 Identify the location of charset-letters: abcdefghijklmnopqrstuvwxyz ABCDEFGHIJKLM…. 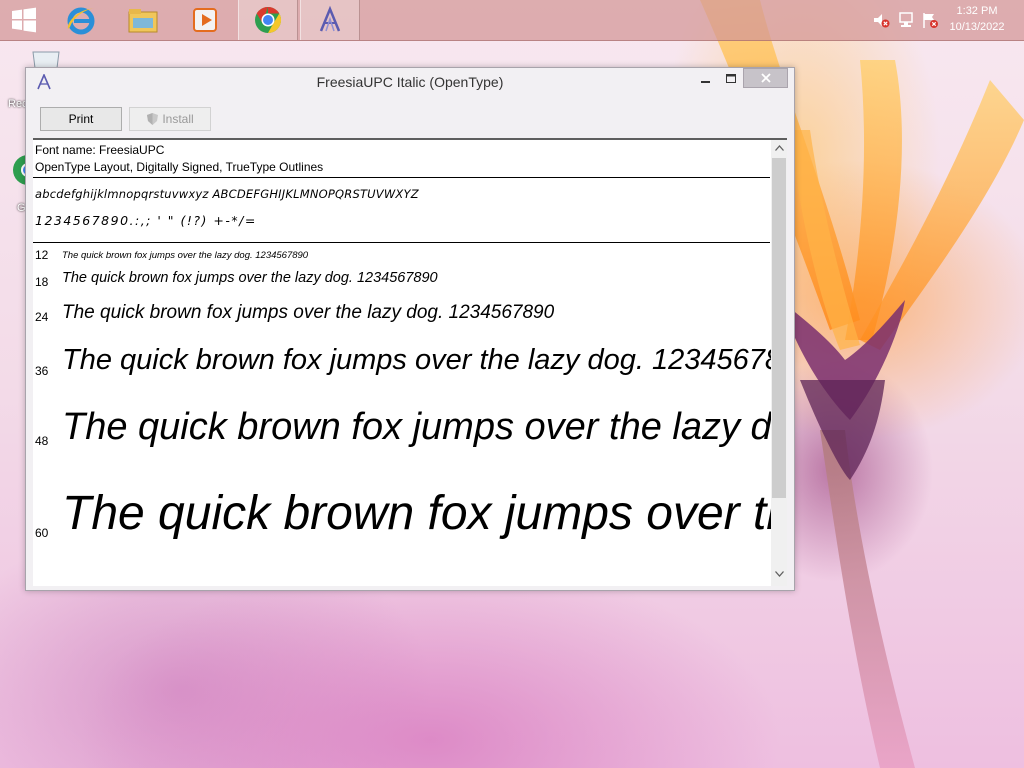
(227, 194).